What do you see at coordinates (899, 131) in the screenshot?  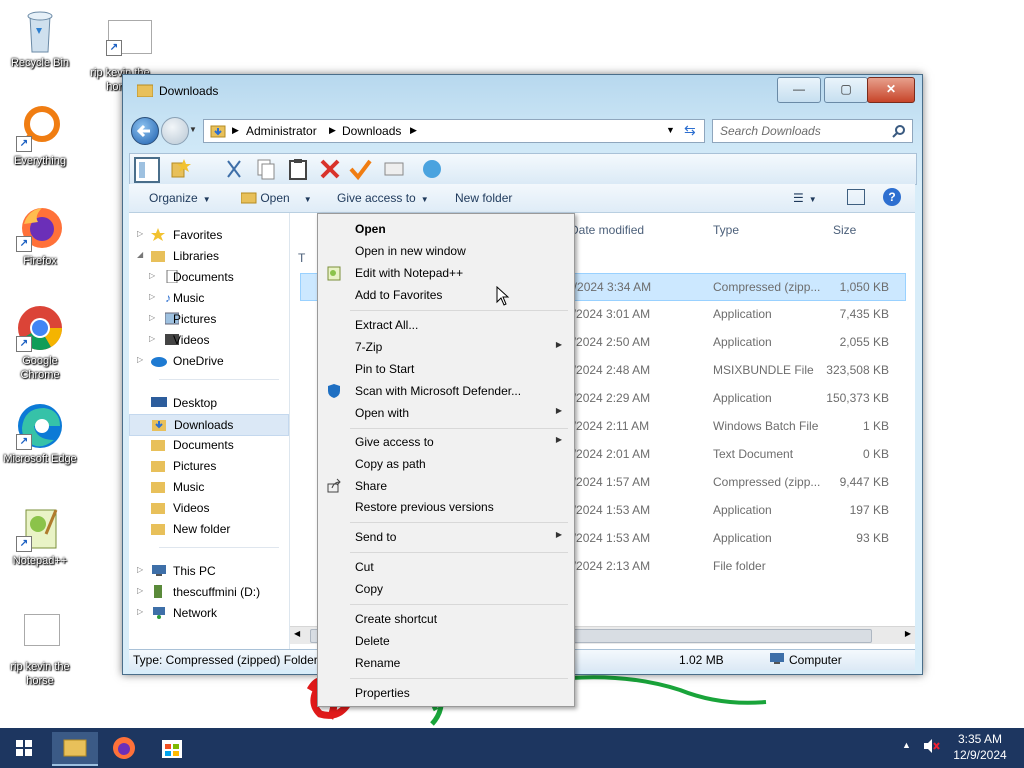 I see `search-icon` at bounding box center [899, 131].